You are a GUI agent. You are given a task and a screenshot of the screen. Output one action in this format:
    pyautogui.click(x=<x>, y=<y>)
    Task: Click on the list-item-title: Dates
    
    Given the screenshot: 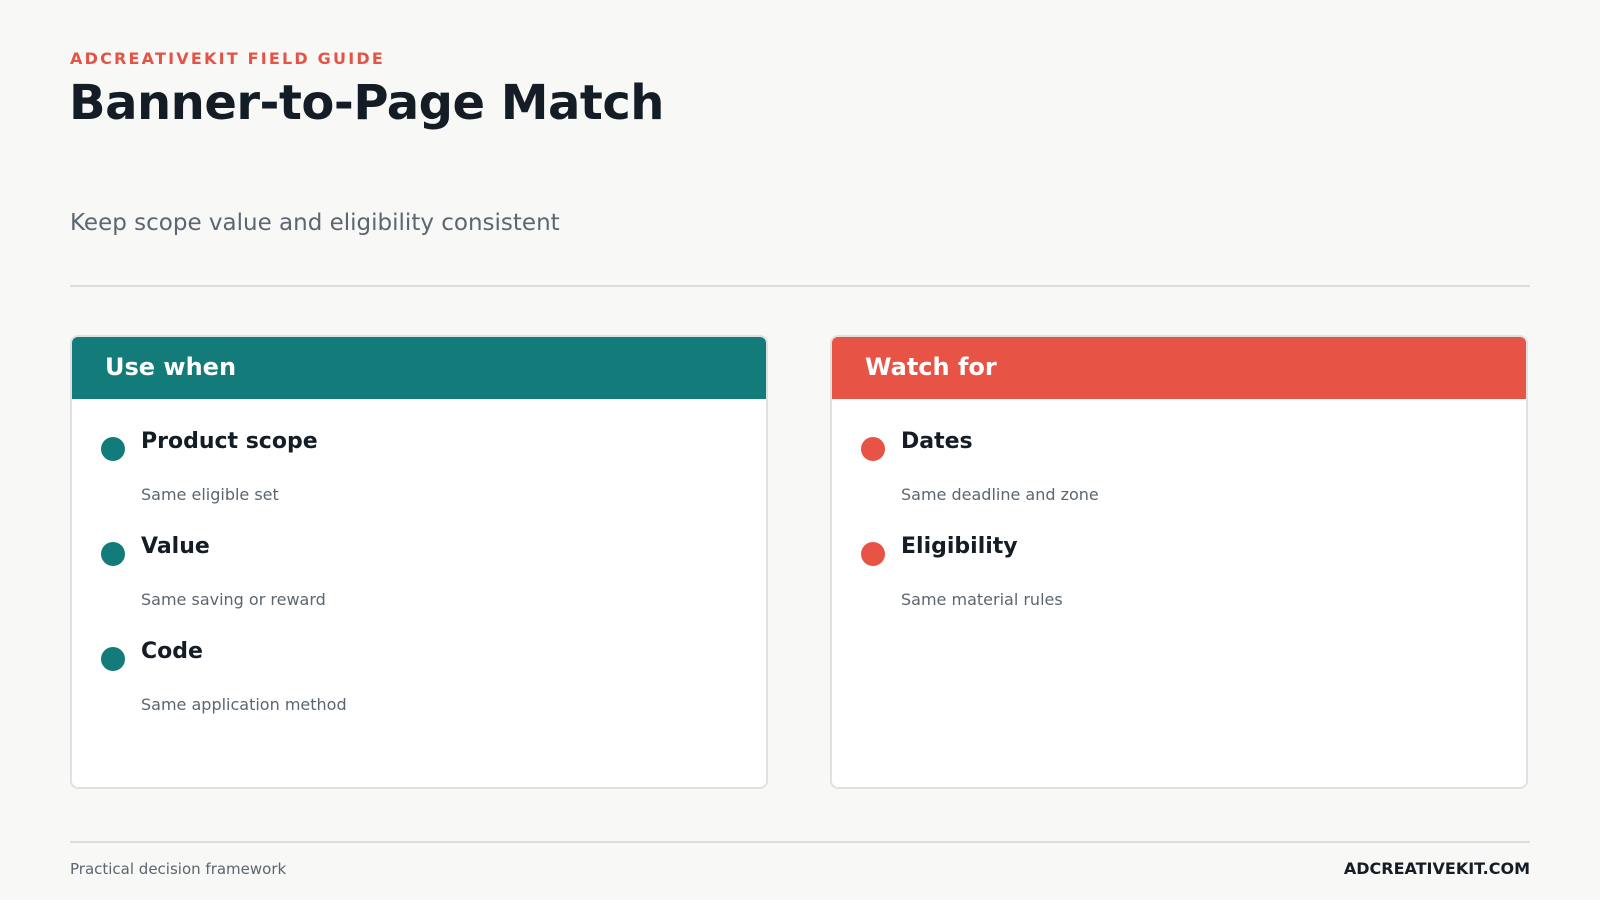 What is the action you would take?
    pyautogui.click(x=937, y=441)
    